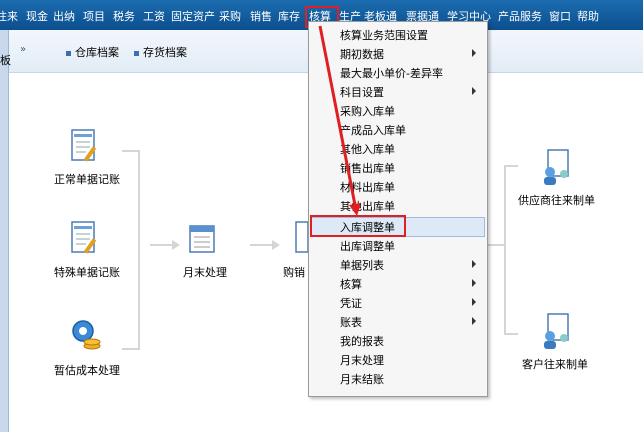 The image size is (643, 432). I want to click on dd-item-other-in: 其他入库单, so click(367, 149).